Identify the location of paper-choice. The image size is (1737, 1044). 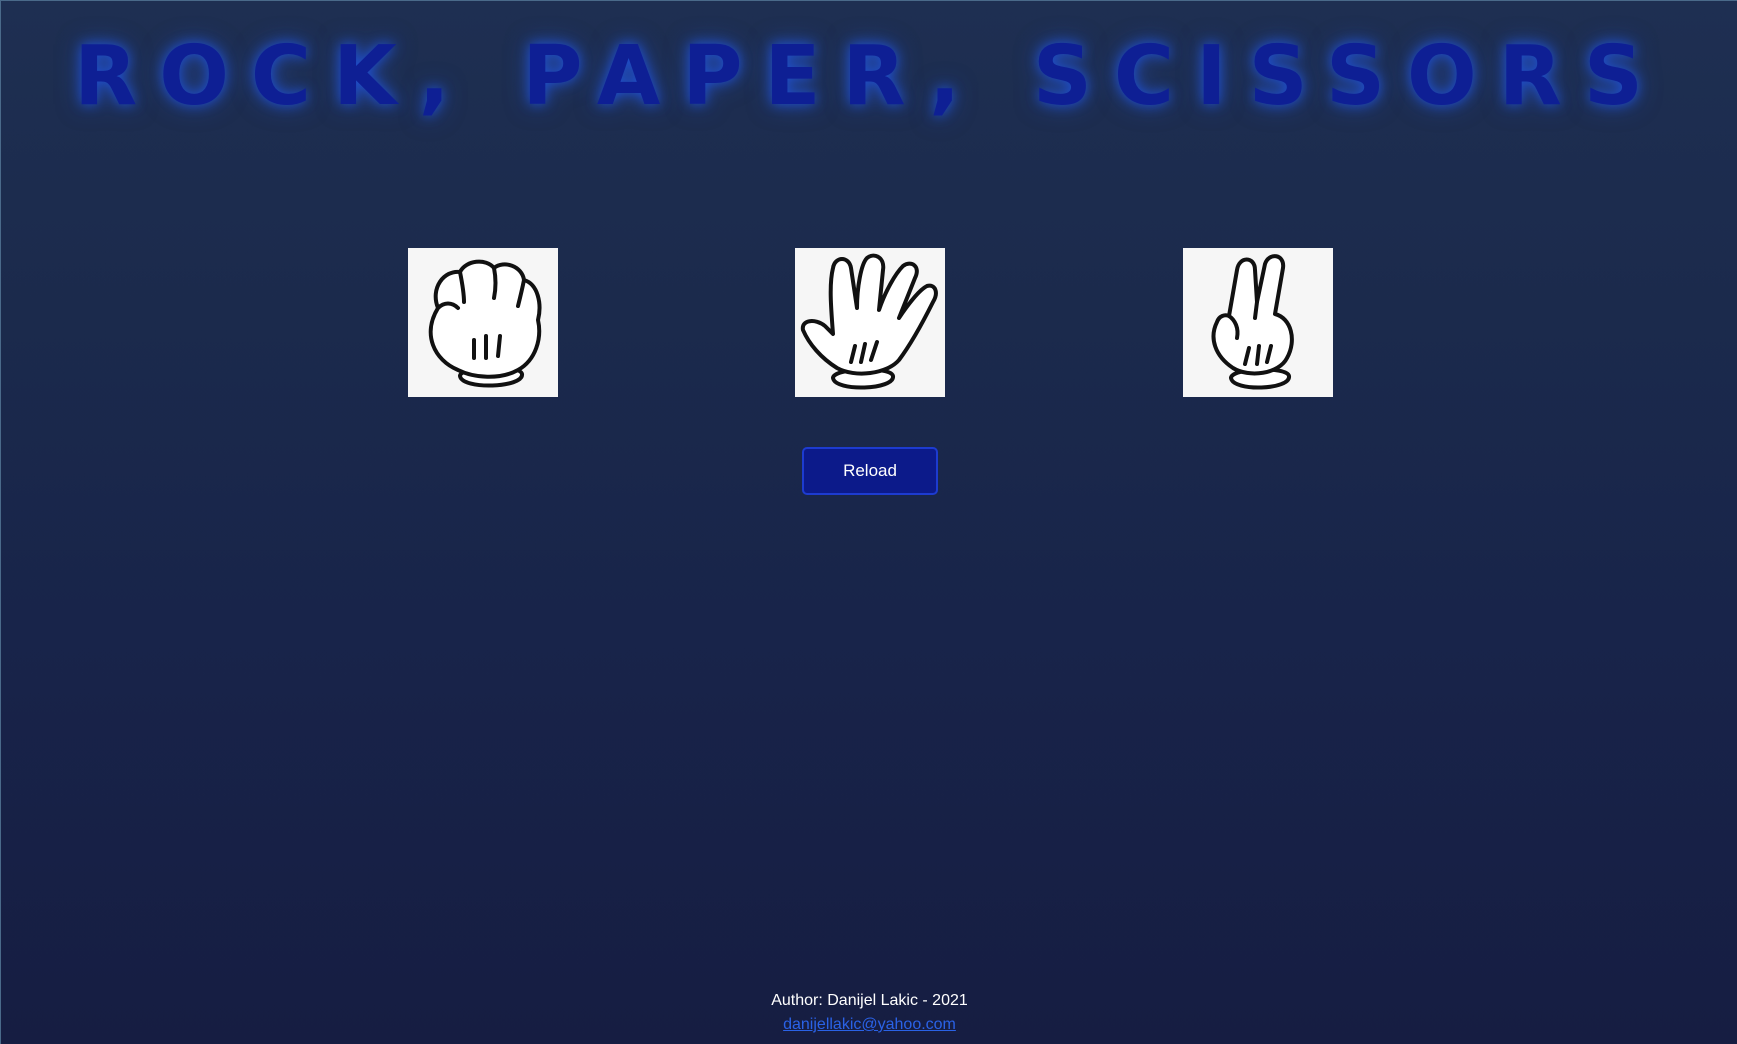
(870, 322).